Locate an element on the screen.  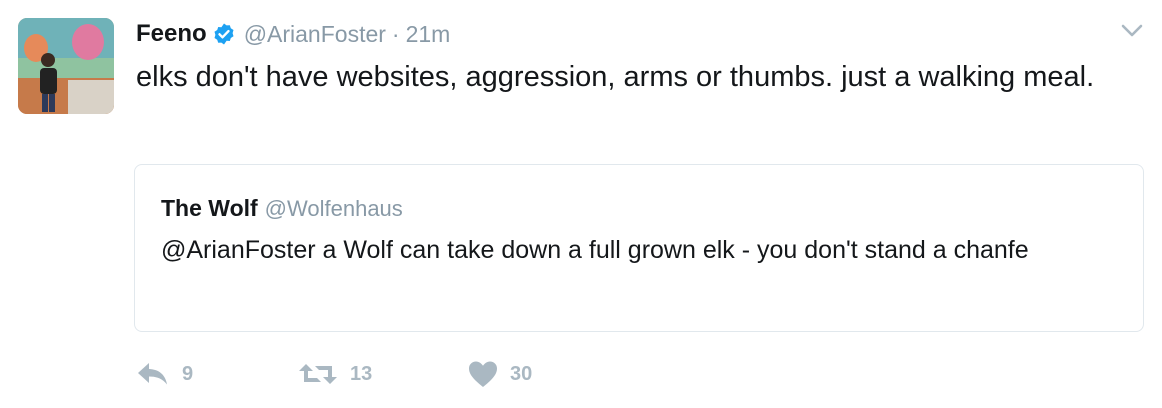
tweet-header: Feeno @ArianFoster · 21m is located at coordinates (293, 34).